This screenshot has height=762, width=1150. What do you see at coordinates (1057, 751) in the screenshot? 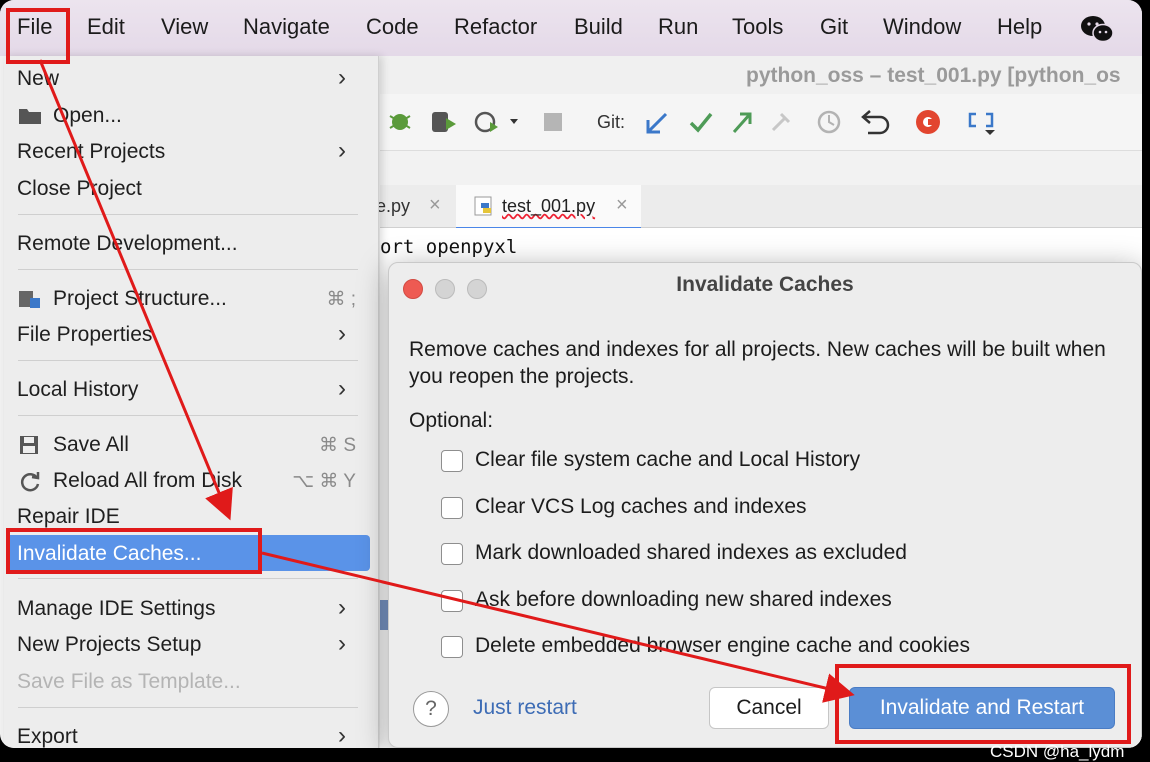
I see `watermark: CSDN @ha_lydm` at bounding box center [1057, 751].